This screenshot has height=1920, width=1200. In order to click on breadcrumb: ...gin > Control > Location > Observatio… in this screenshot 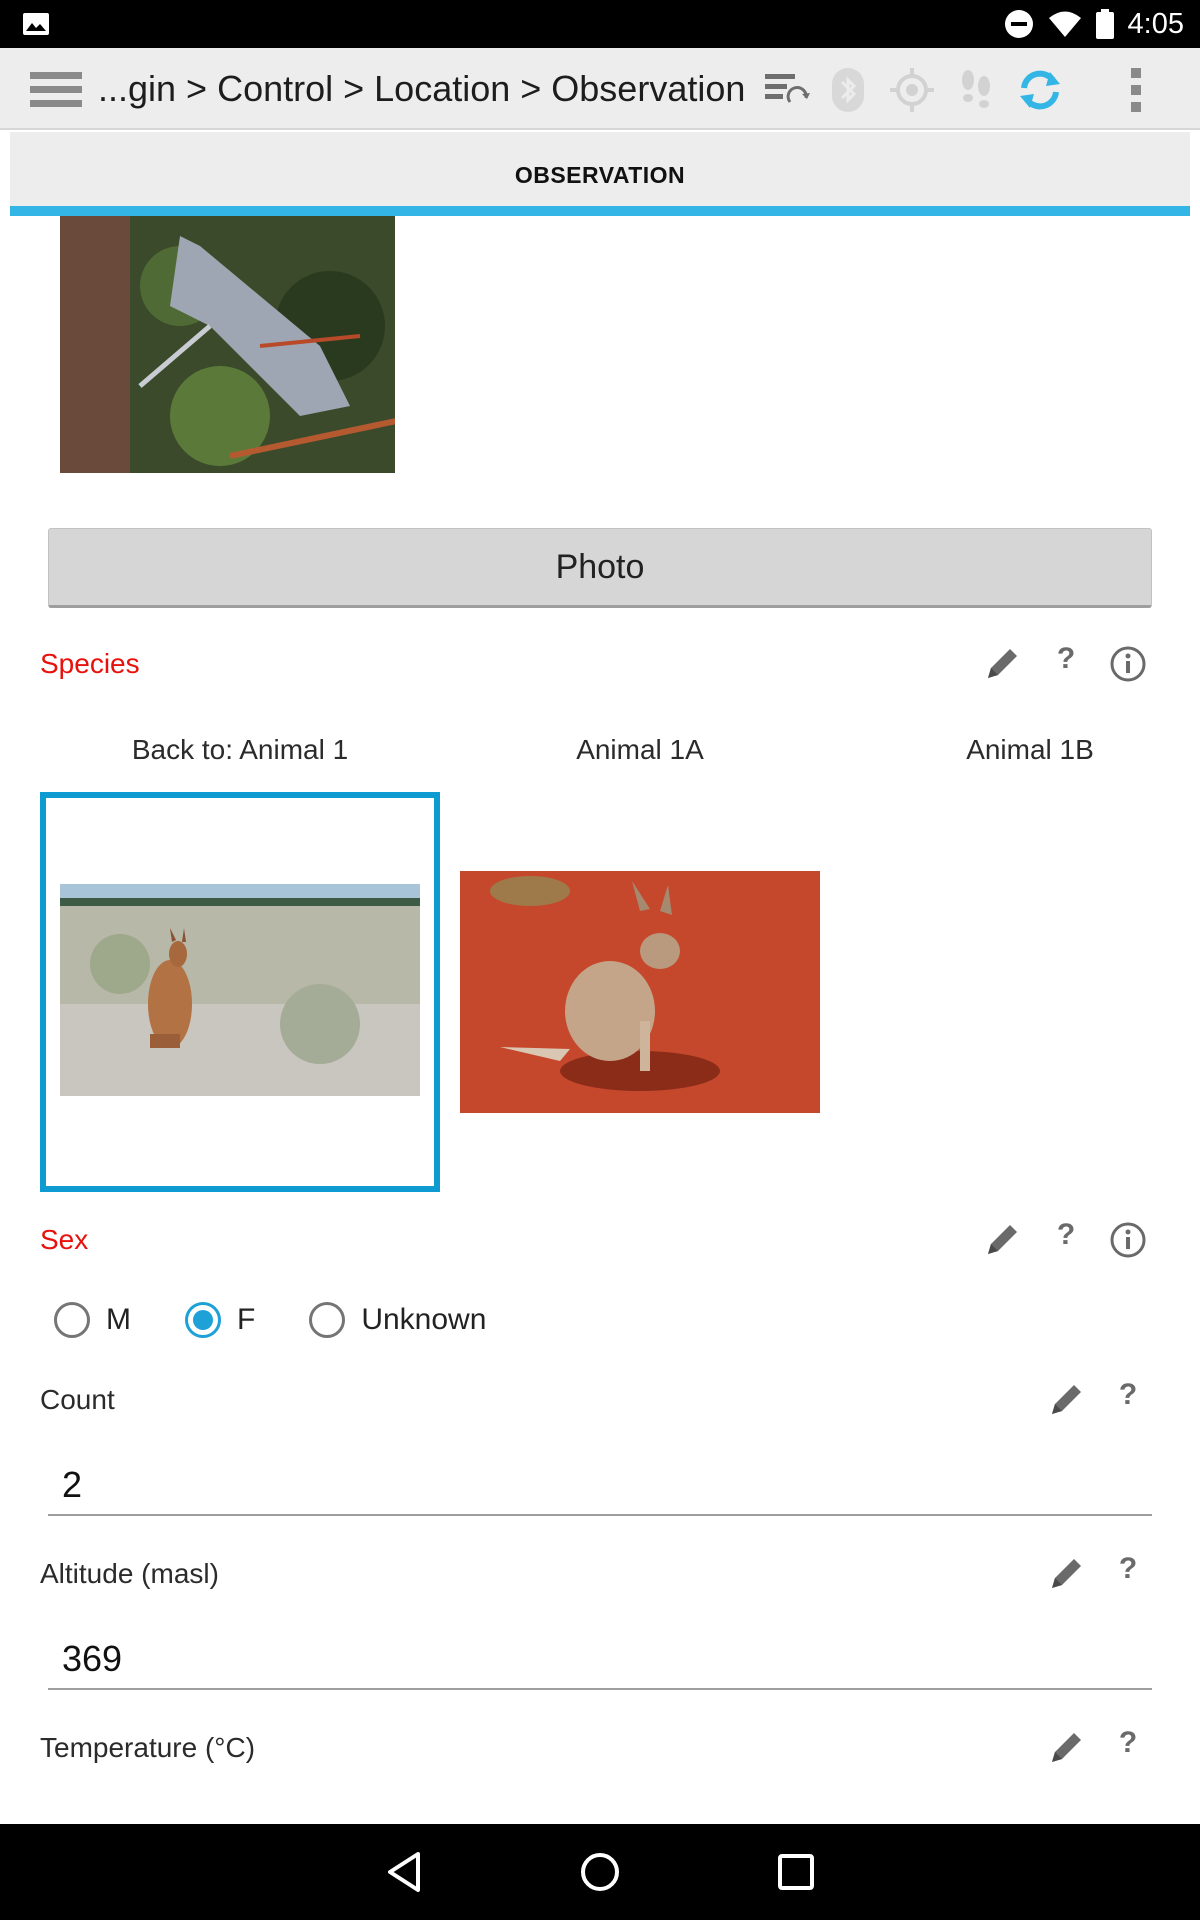, I will do `click(421, 89)`.